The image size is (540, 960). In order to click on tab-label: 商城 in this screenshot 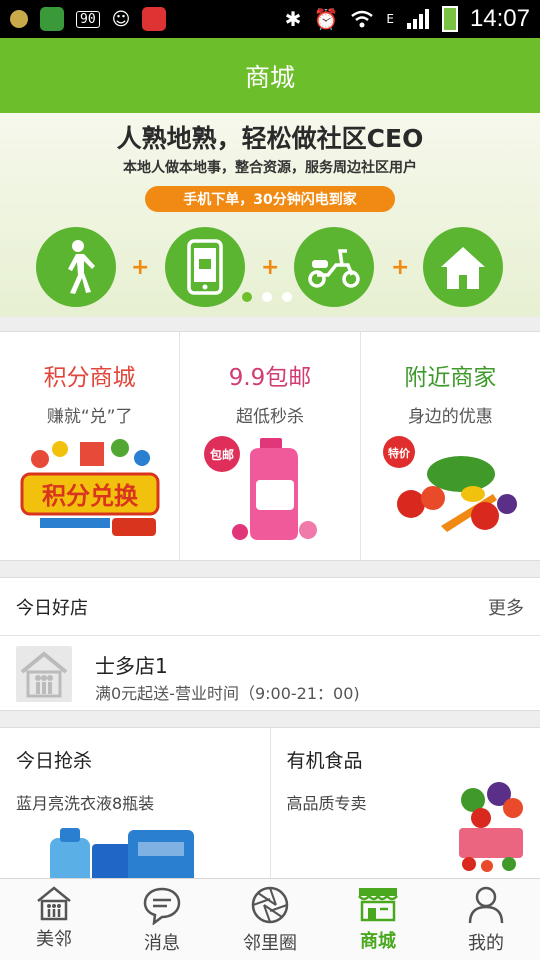, I will do `click(378, 941)`.